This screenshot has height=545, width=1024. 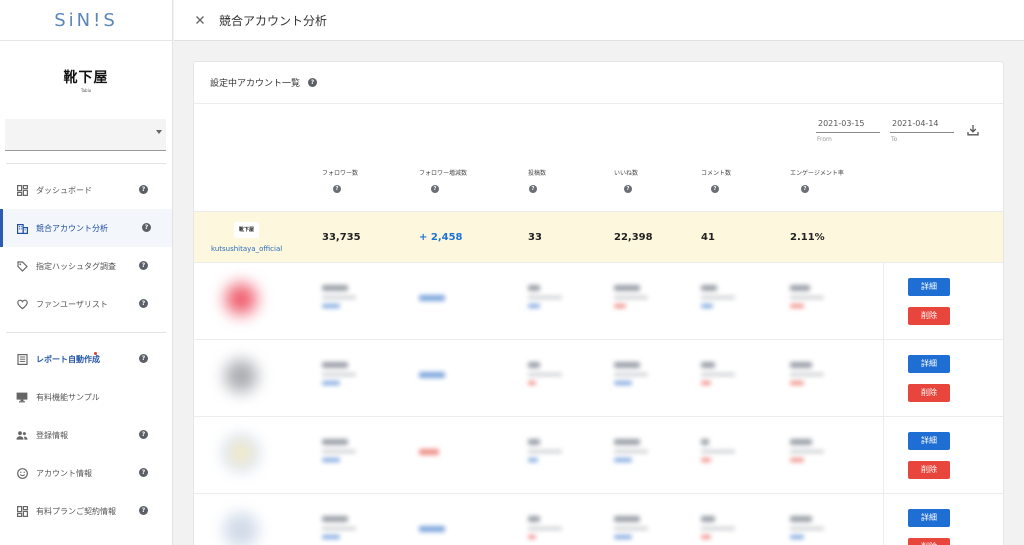 I want to click on sidebar-item-label: 指定ハッシュタグ調査, so click(x=76, y=266).